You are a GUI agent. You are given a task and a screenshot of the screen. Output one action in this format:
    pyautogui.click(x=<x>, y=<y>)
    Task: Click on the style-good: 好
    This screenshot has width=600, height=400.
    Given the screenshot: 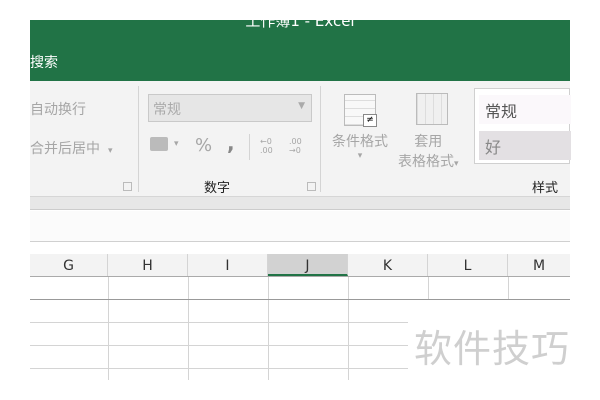 What is the action you would take?
    pyautogui.click(x=525, y=145)
    